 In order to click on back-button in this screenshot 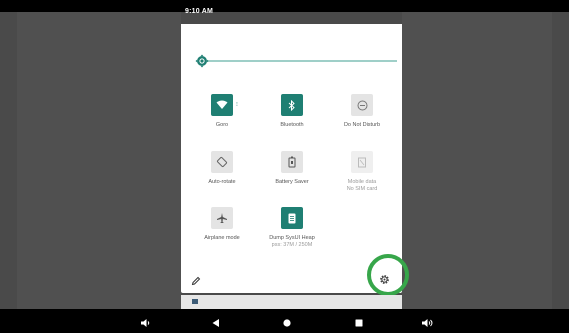, I will do `click(216, 323)`.